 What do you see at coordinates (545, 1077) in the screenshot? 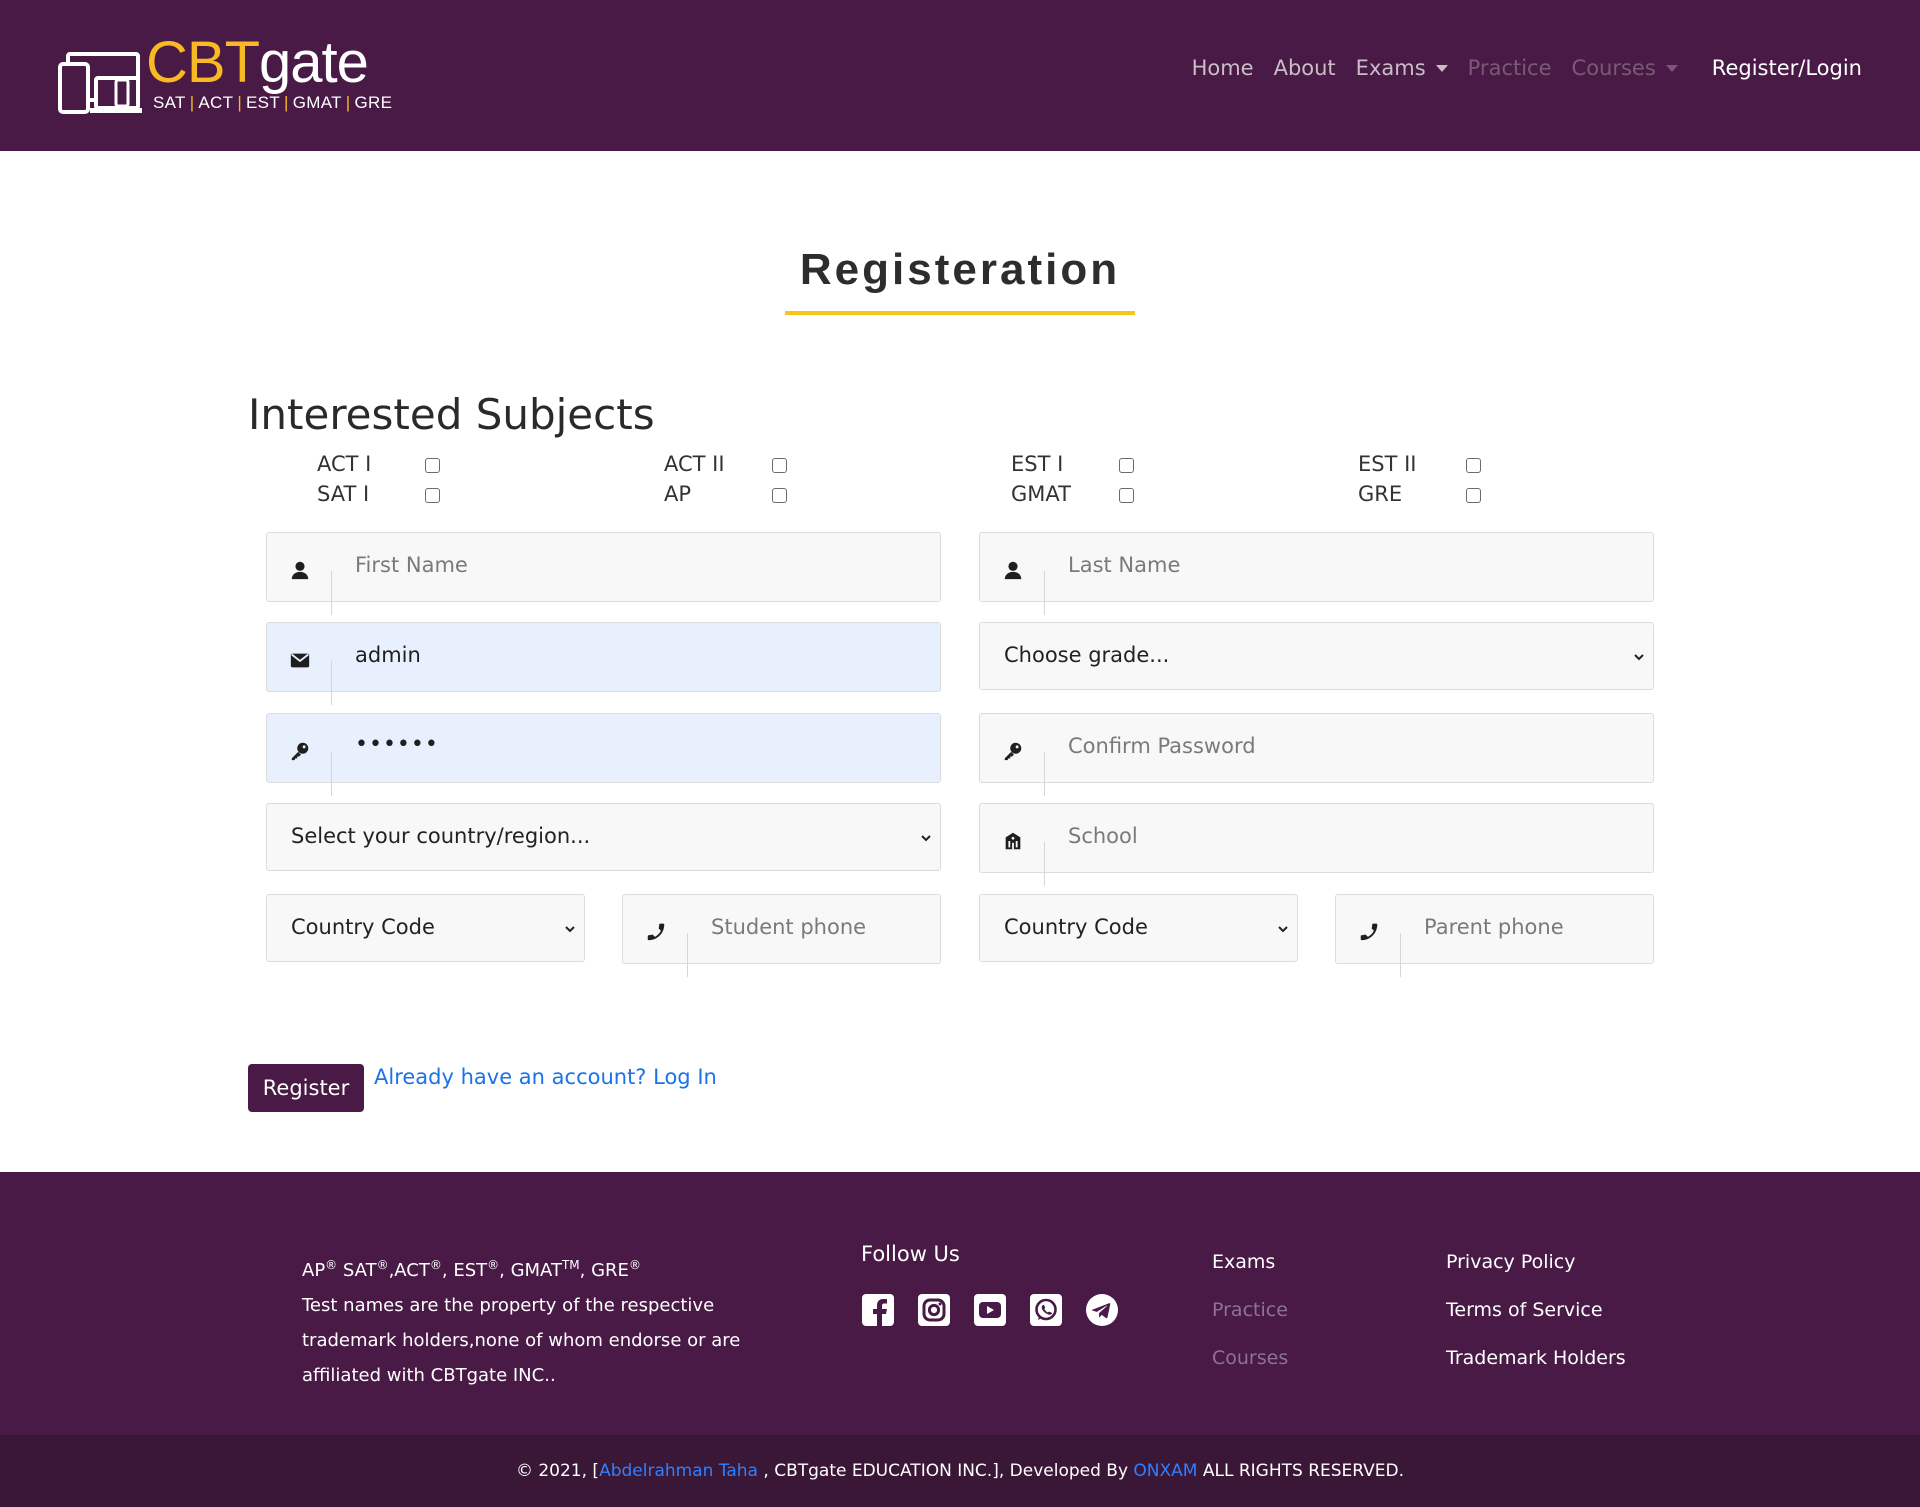
I see `login-link: Already have an account? Log In` at bounding box center [545, 1077].